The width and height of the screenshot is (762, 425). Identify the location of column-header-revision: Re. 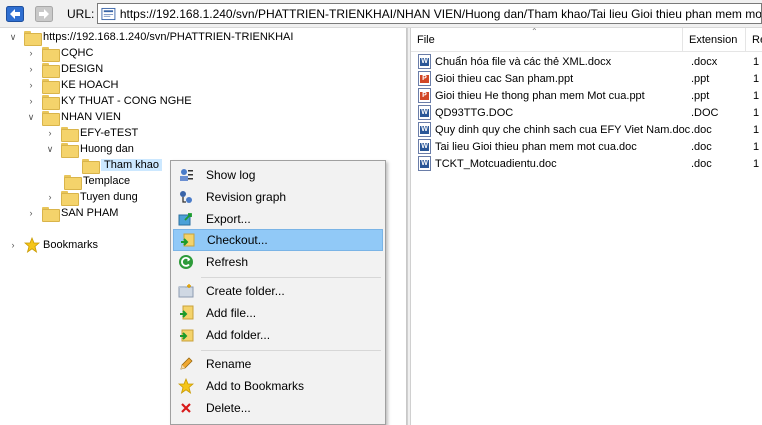
(754, 40).